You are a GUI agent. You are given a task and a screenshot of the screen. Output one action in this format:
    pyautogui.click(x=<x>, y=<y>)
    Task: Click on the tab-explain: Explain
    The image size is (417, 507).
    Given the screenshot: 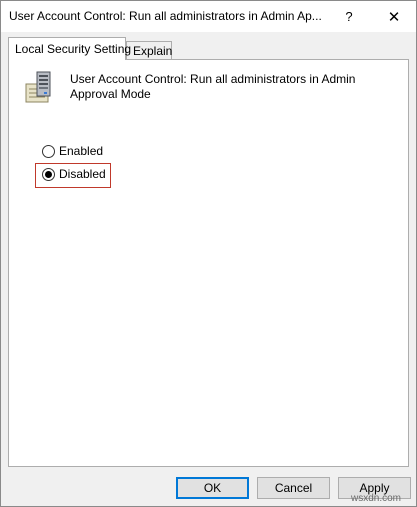 What is the action you would take?
    pyautogui.click(x=149, y=50)
    